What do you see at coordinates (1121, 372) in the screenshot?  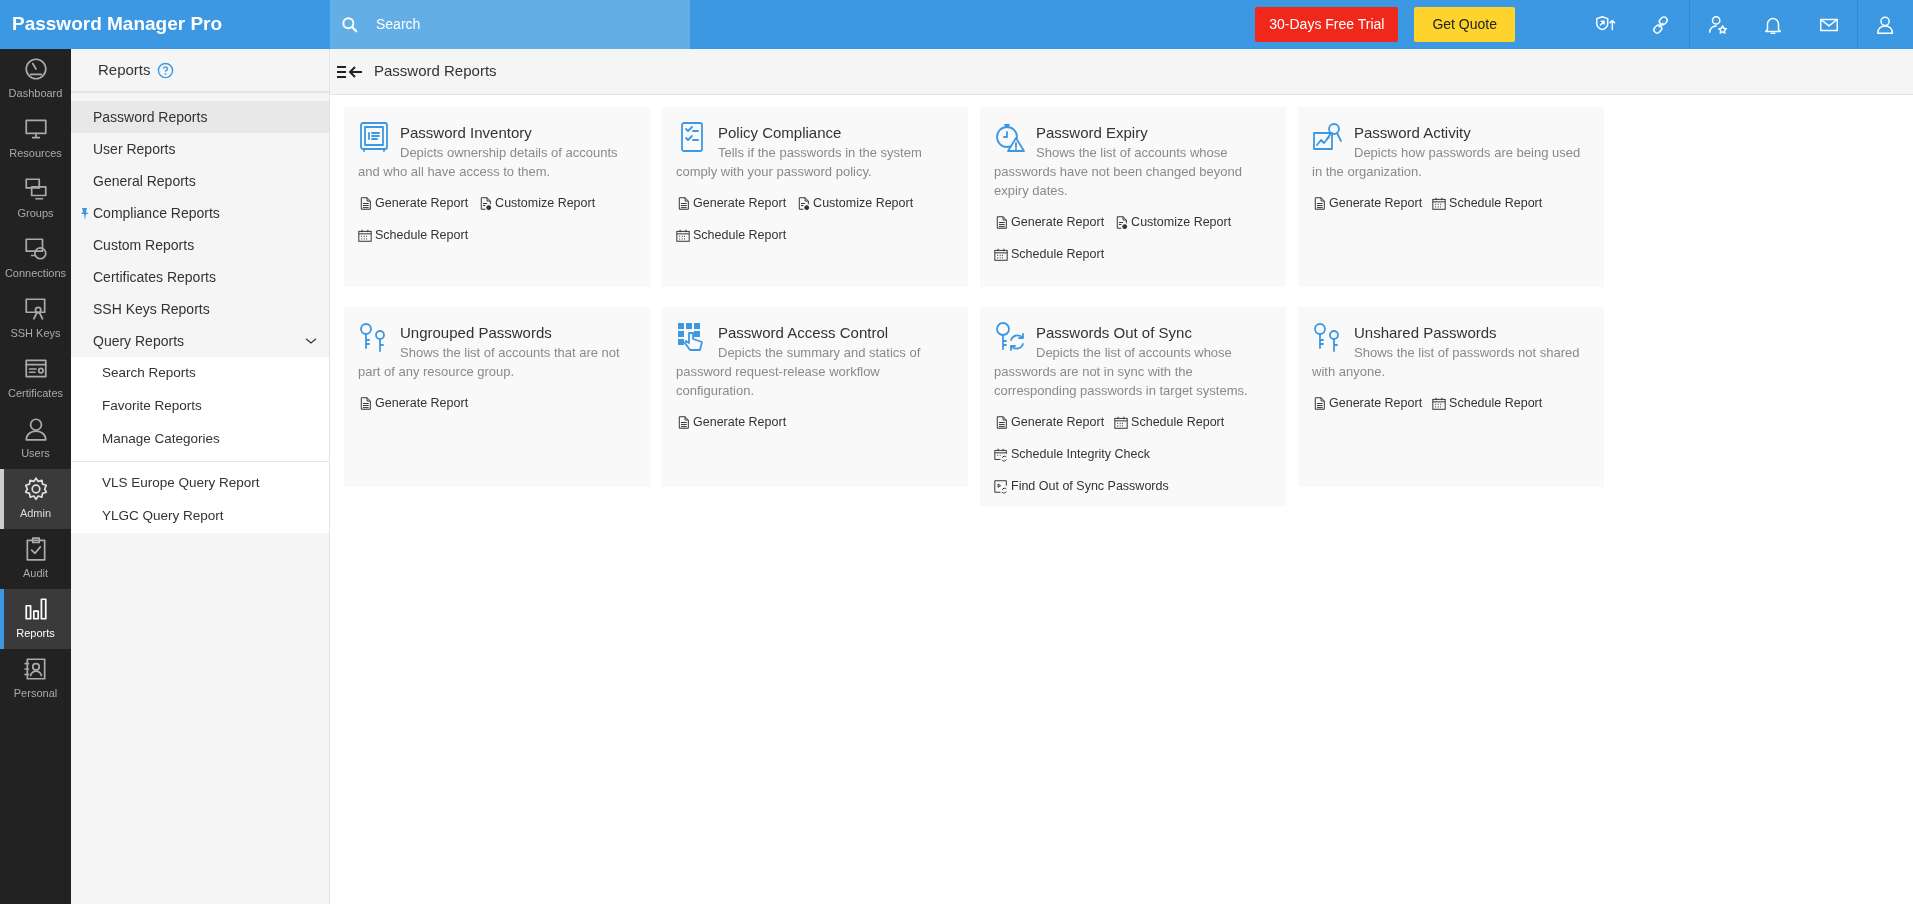 I see `card-description: Depicts the list of accounts whose passwords are not in sync with the corresponding passwords in target systems.` at bounding box center [1121, 372].